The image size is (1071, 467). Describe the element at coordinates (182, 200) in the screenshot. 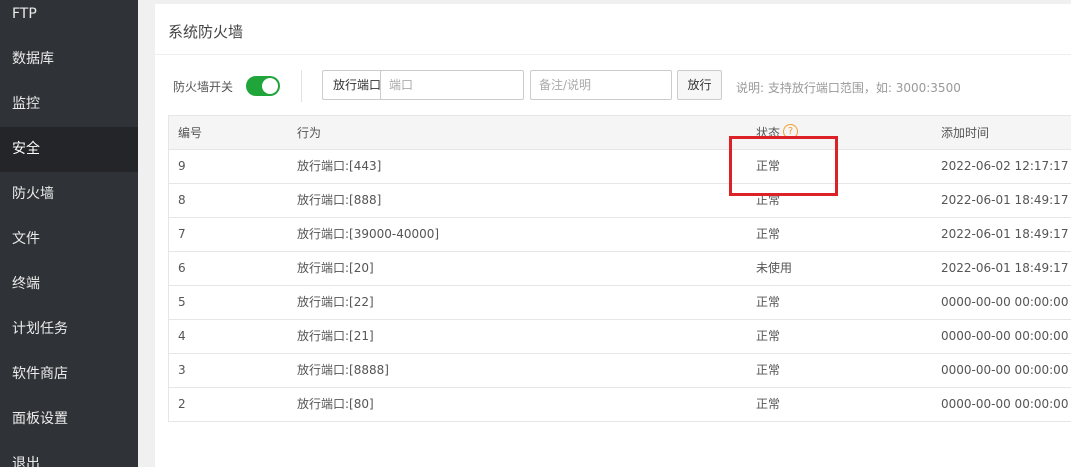

I see `cell-id: 8` at that location.